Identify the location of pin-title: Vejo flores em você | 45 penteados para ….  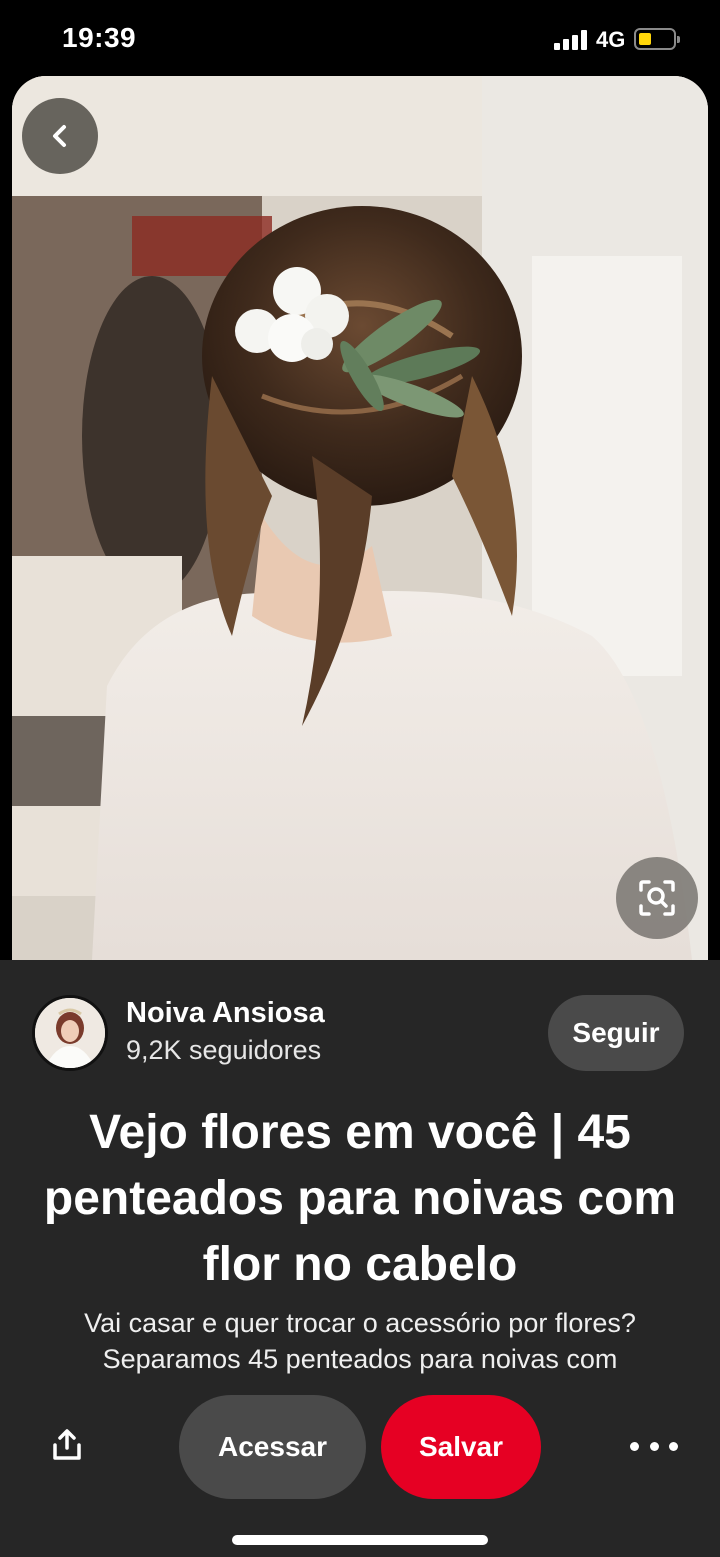
(360, 1198).